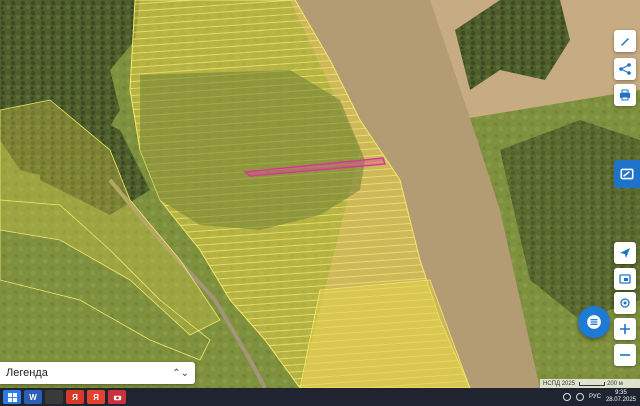 The height and width of the screenshot is (406, 640). I want to click on geolocation-icon, so click(625, 303).